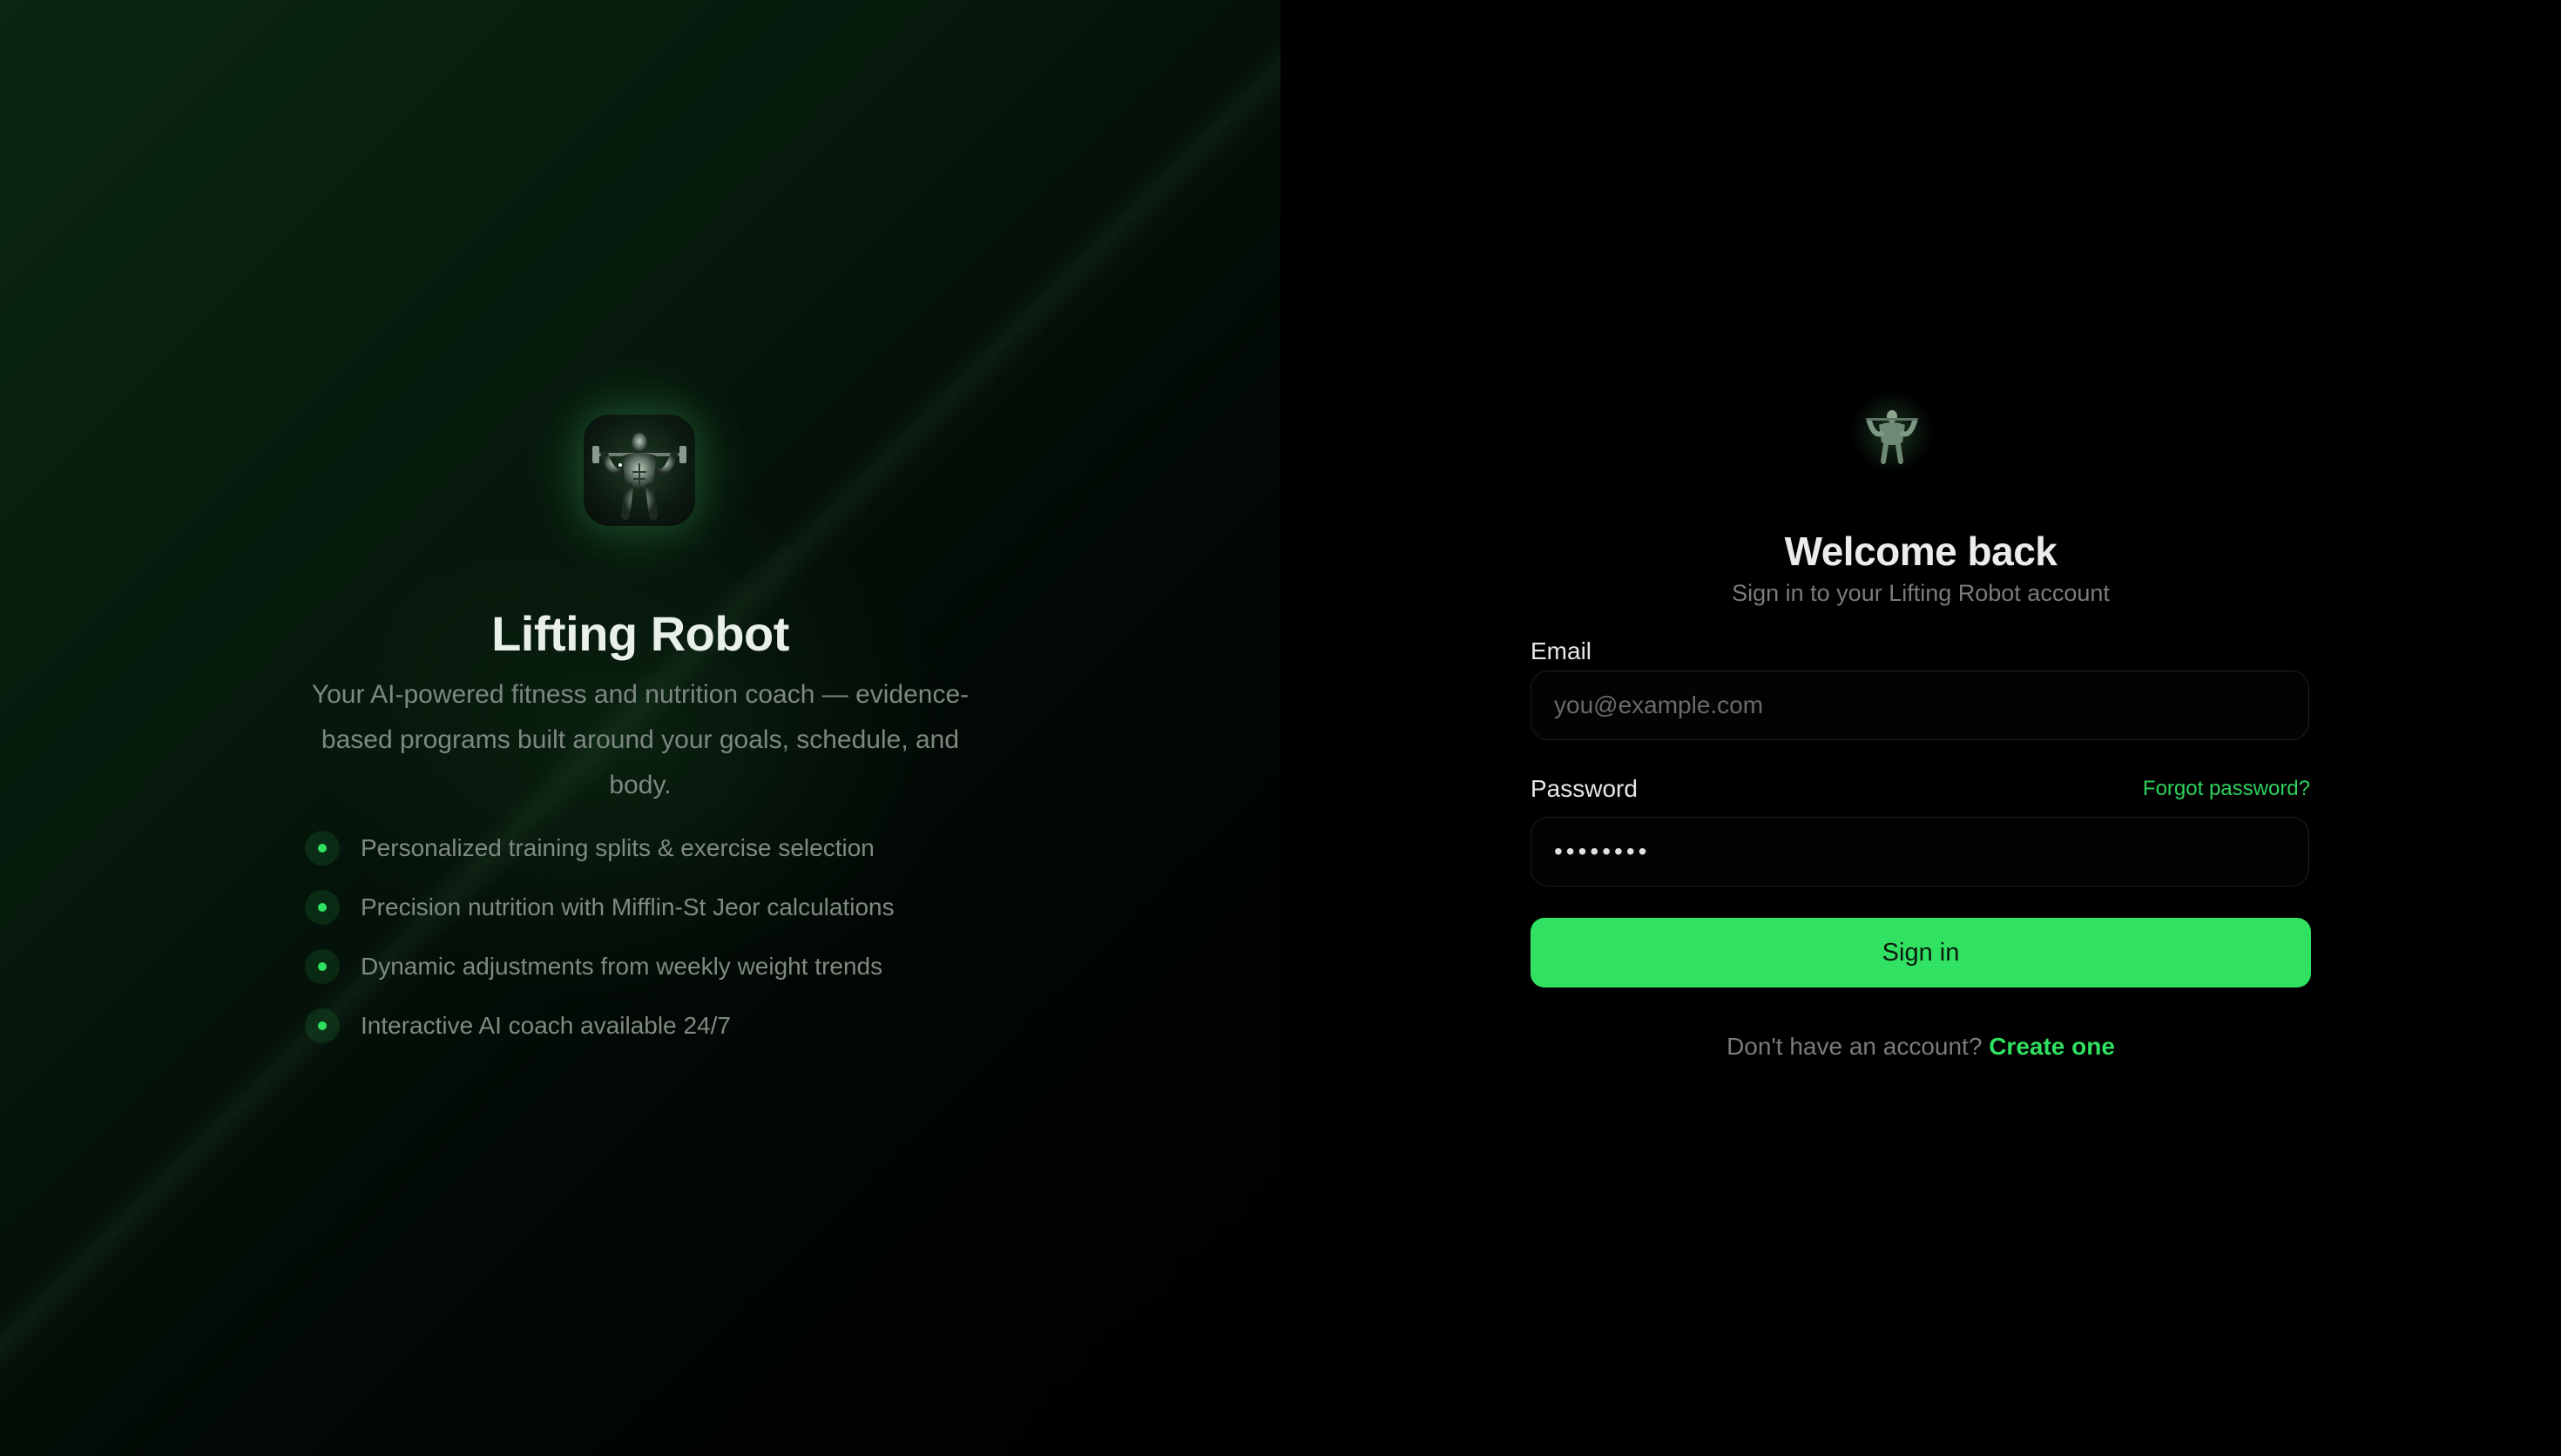 The height and width of the screenshot is (1456, 2561). I want to click on app-logo-icon, so click(639, 470).